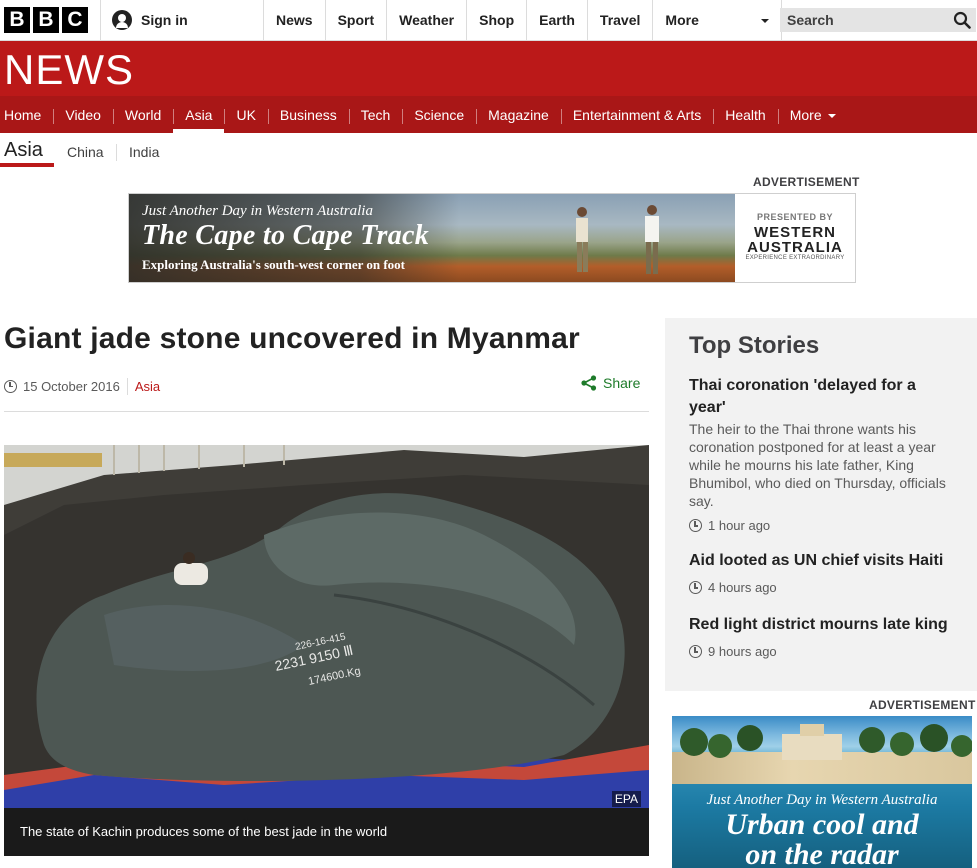  Describe the element at coordinates (622, 383) in the screenshot. I see `share-label: Share` at that location.